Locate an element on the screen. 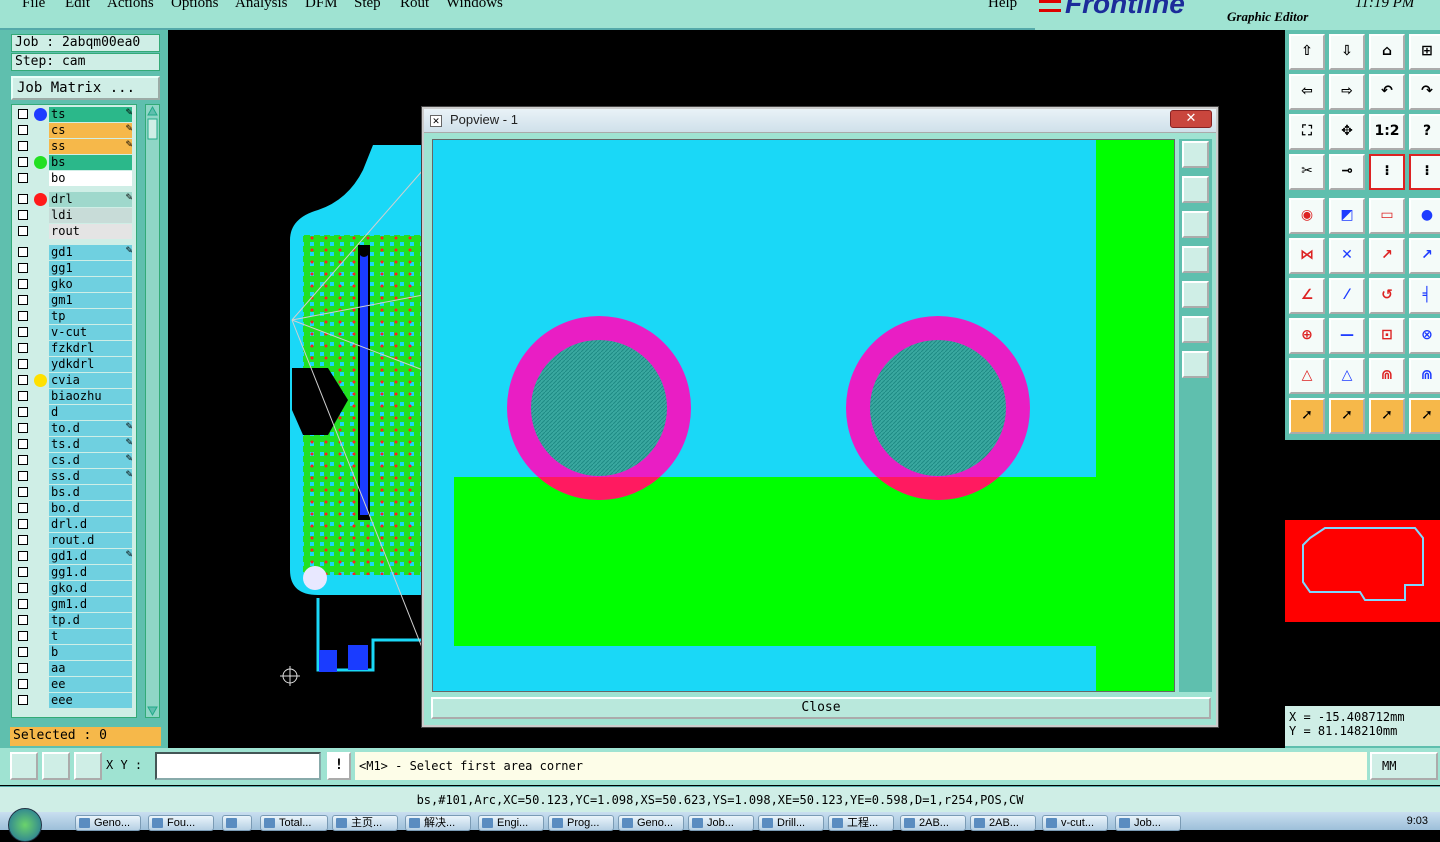  menu-actions: Actions is located at coordinates (130, 6).